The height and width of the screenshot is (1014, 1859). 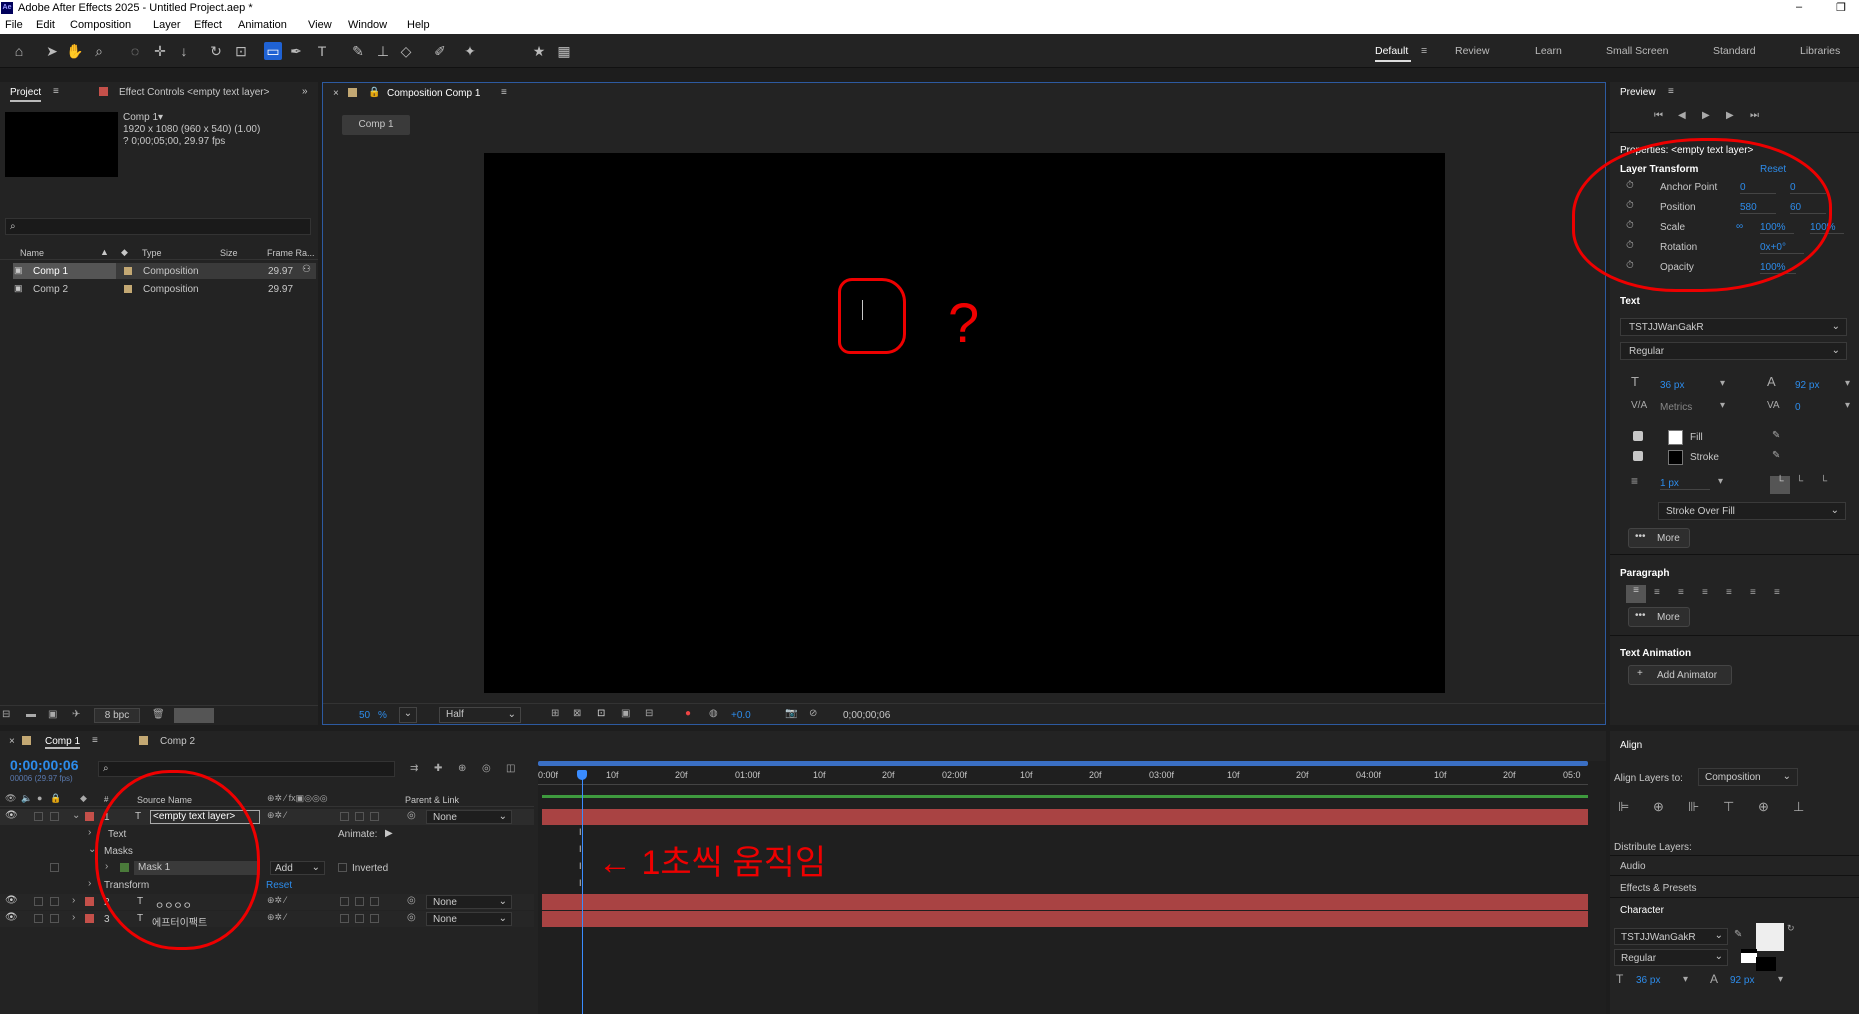 I want to click on rectangle-tool-icon: ▭, so click(x=273, y=51).